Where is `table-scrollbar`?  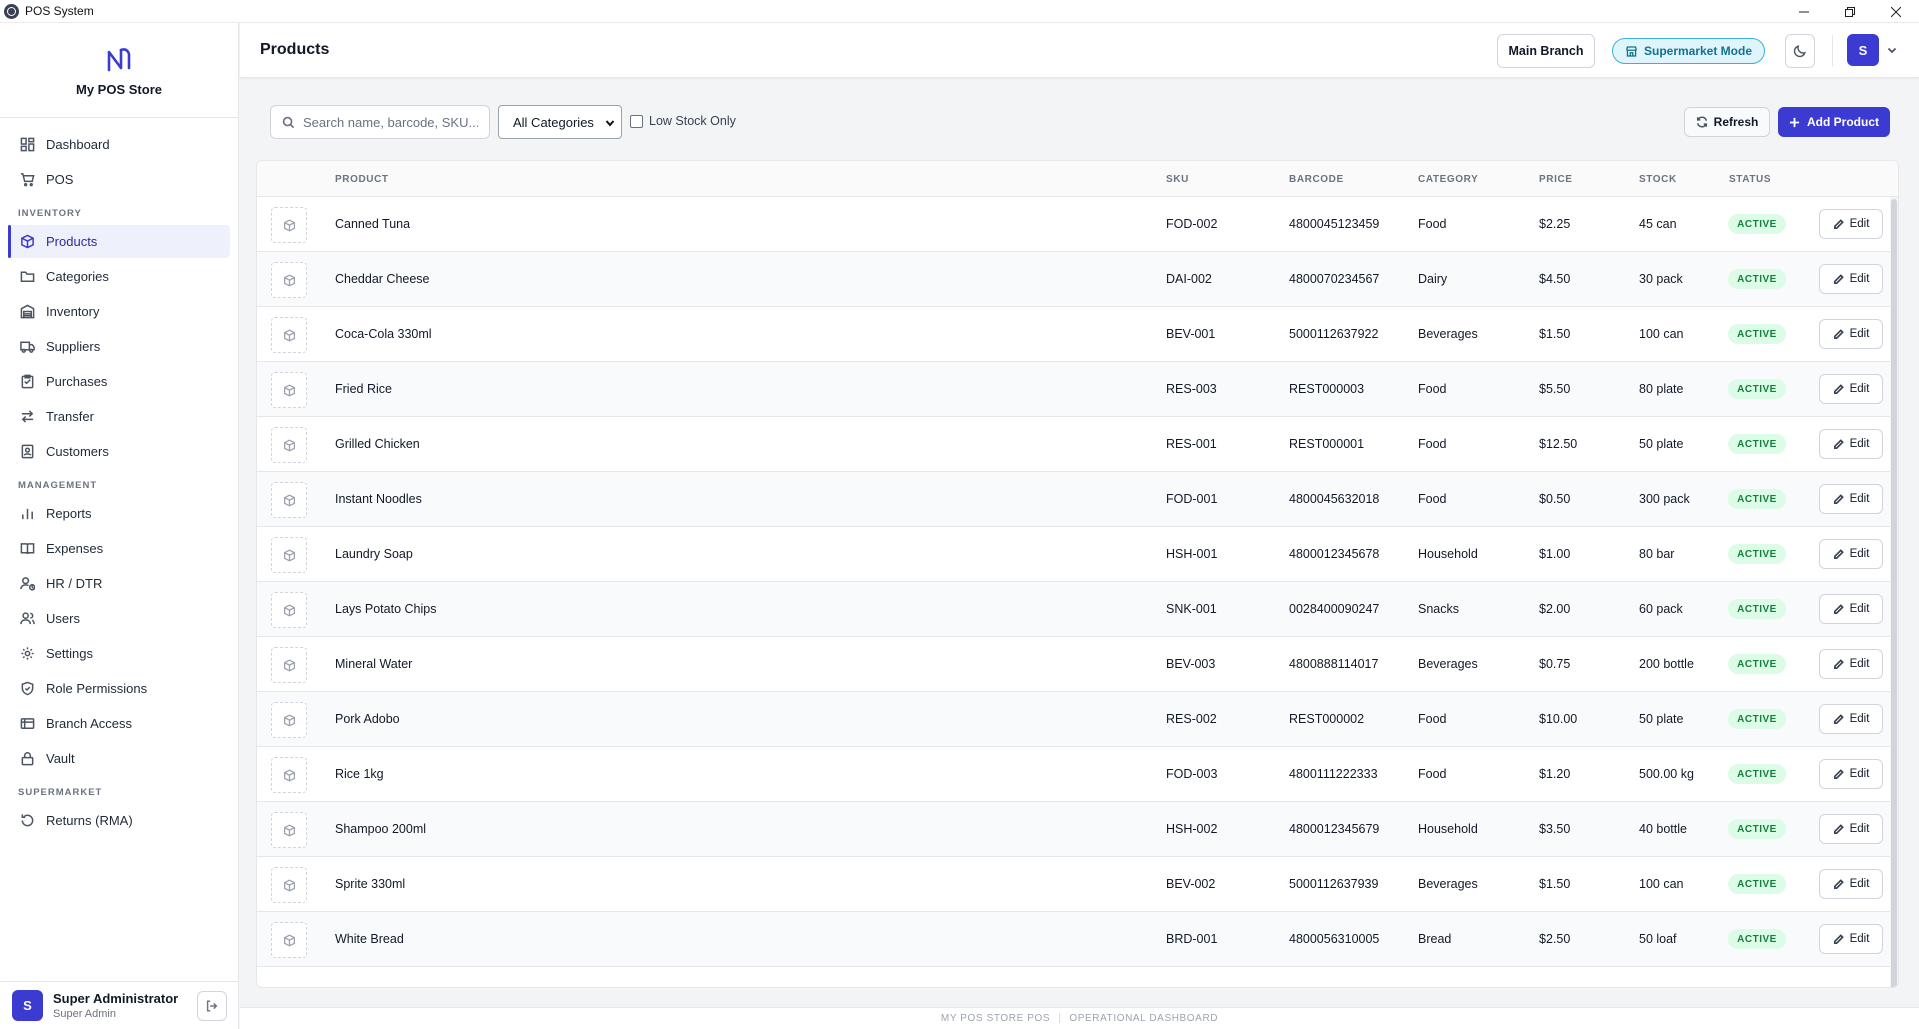 table-scrollbar is located at coordinates (1894, 592).